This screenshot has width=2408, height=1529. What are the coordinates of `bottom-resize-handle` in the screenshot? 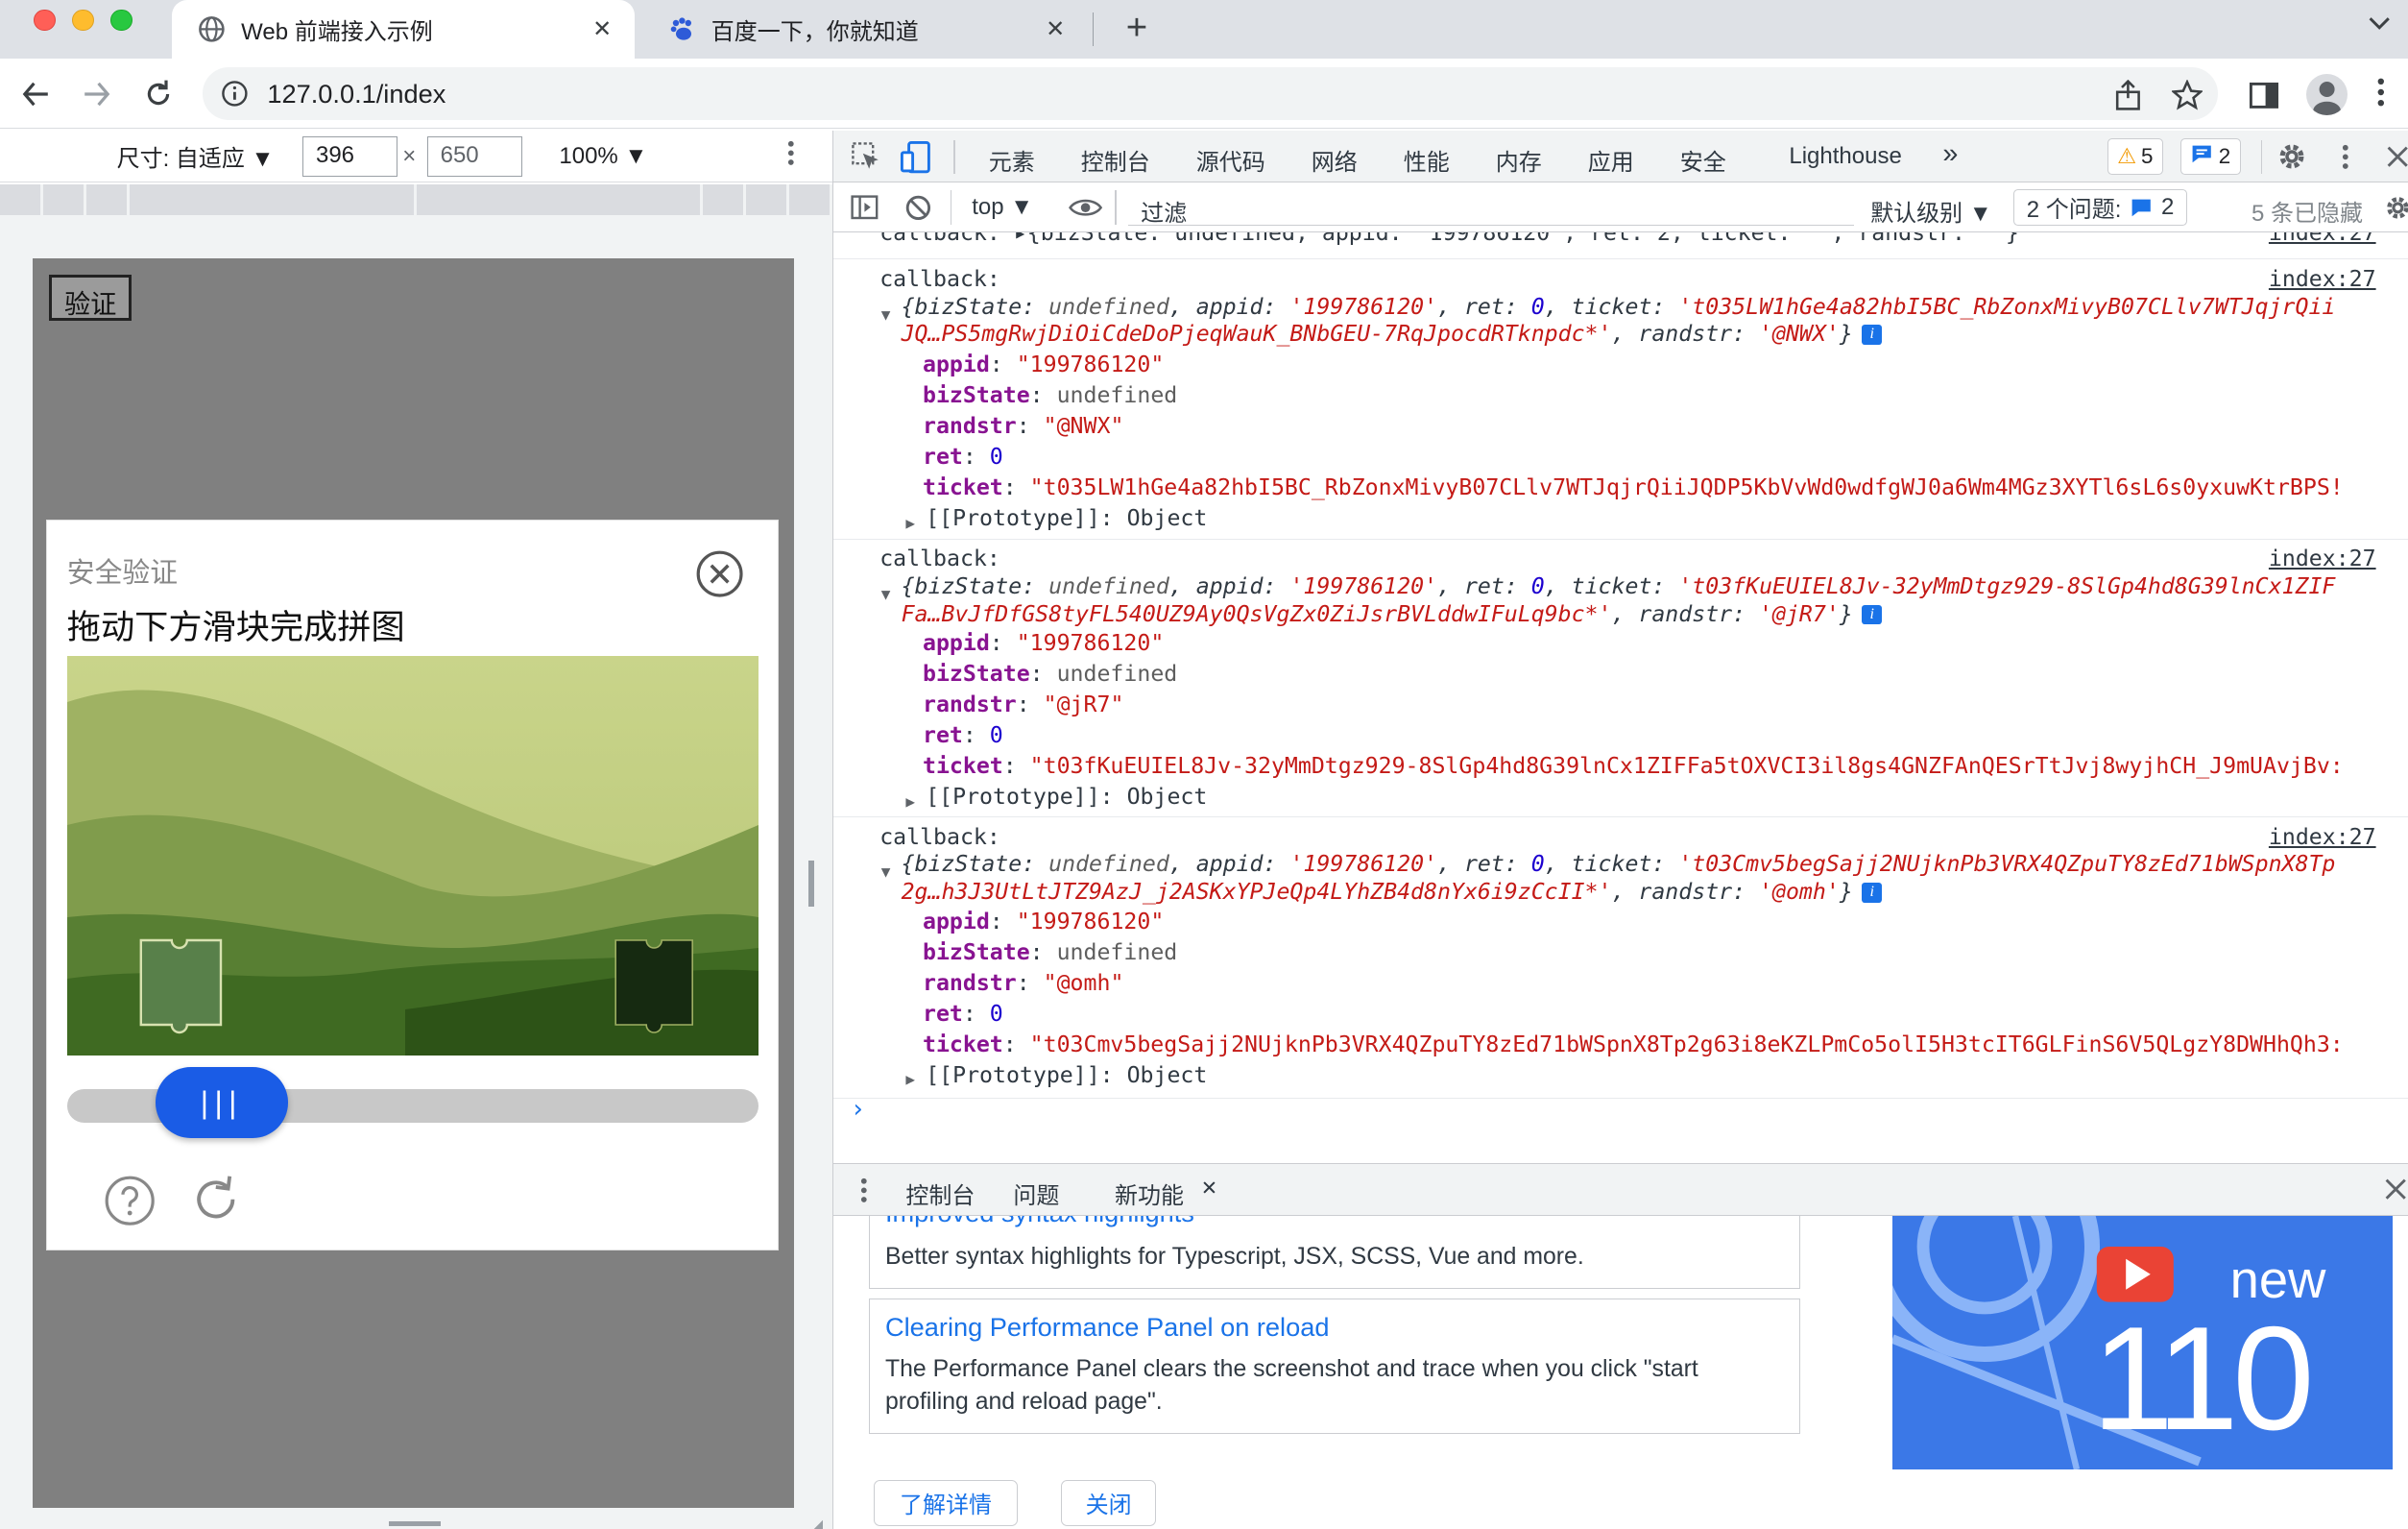 It's located at (415, 1524).